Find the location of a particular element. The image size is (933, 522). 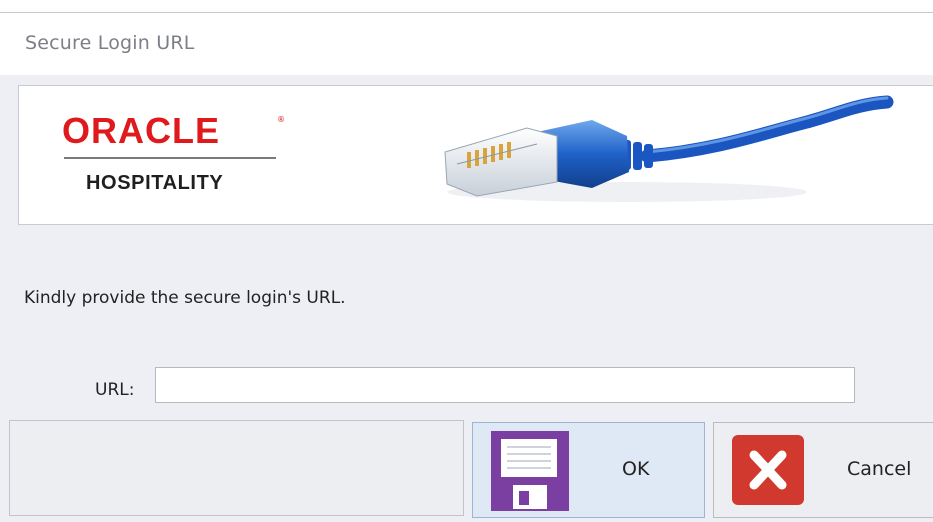

button-bar-spacer is located at coordinates (236, 468).